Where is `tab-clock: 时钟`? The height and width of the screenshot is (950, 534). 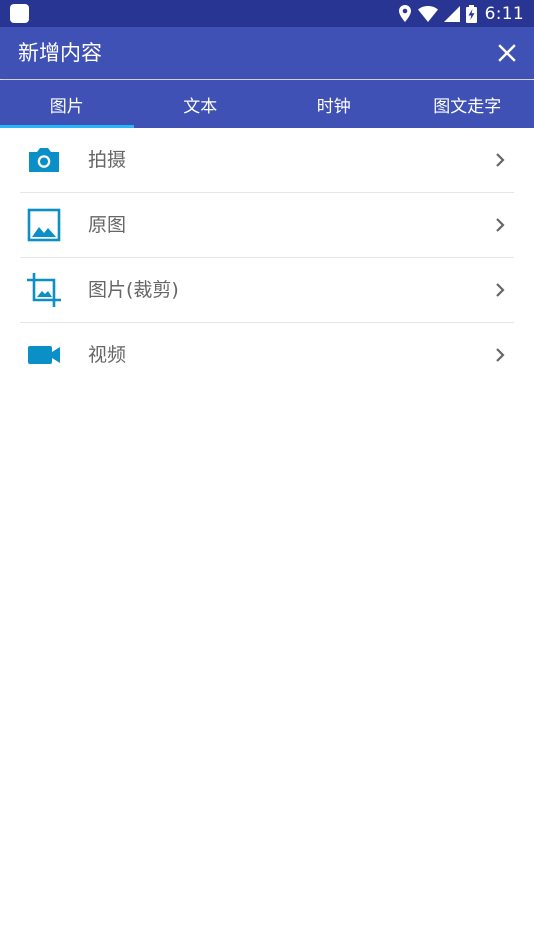 tab-clock: 时钟 is located at coordinates (334, 104).